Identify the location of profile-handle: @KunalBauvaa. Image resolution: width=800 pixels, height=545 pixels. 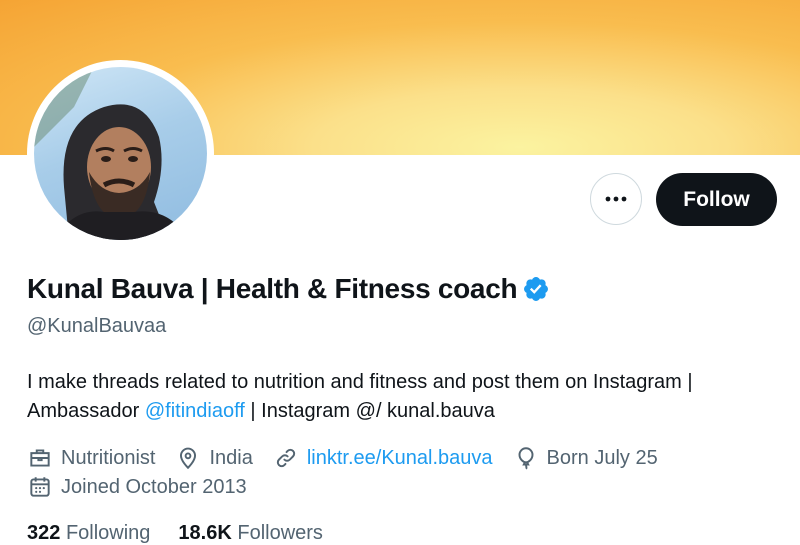
(97, 326).